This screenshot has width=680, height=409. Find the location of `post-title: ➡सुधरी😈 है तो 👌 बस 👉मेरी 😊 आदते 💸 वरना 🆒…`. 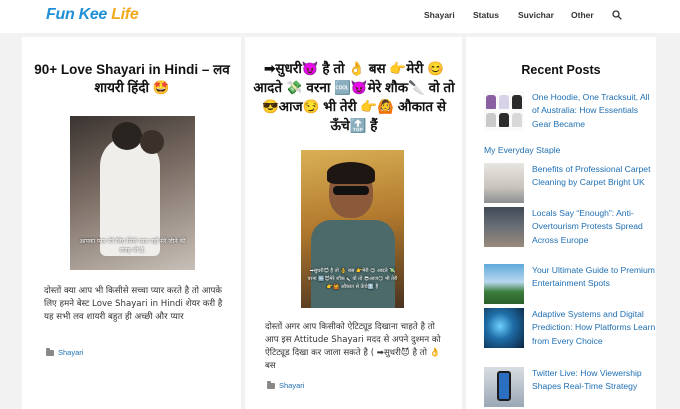

post-title: ➡सुधरी😈 है तो 👌 बस 👉मेरी 😊 आदते 💸 वरना 🆒… is located at coordinates (354, 97).